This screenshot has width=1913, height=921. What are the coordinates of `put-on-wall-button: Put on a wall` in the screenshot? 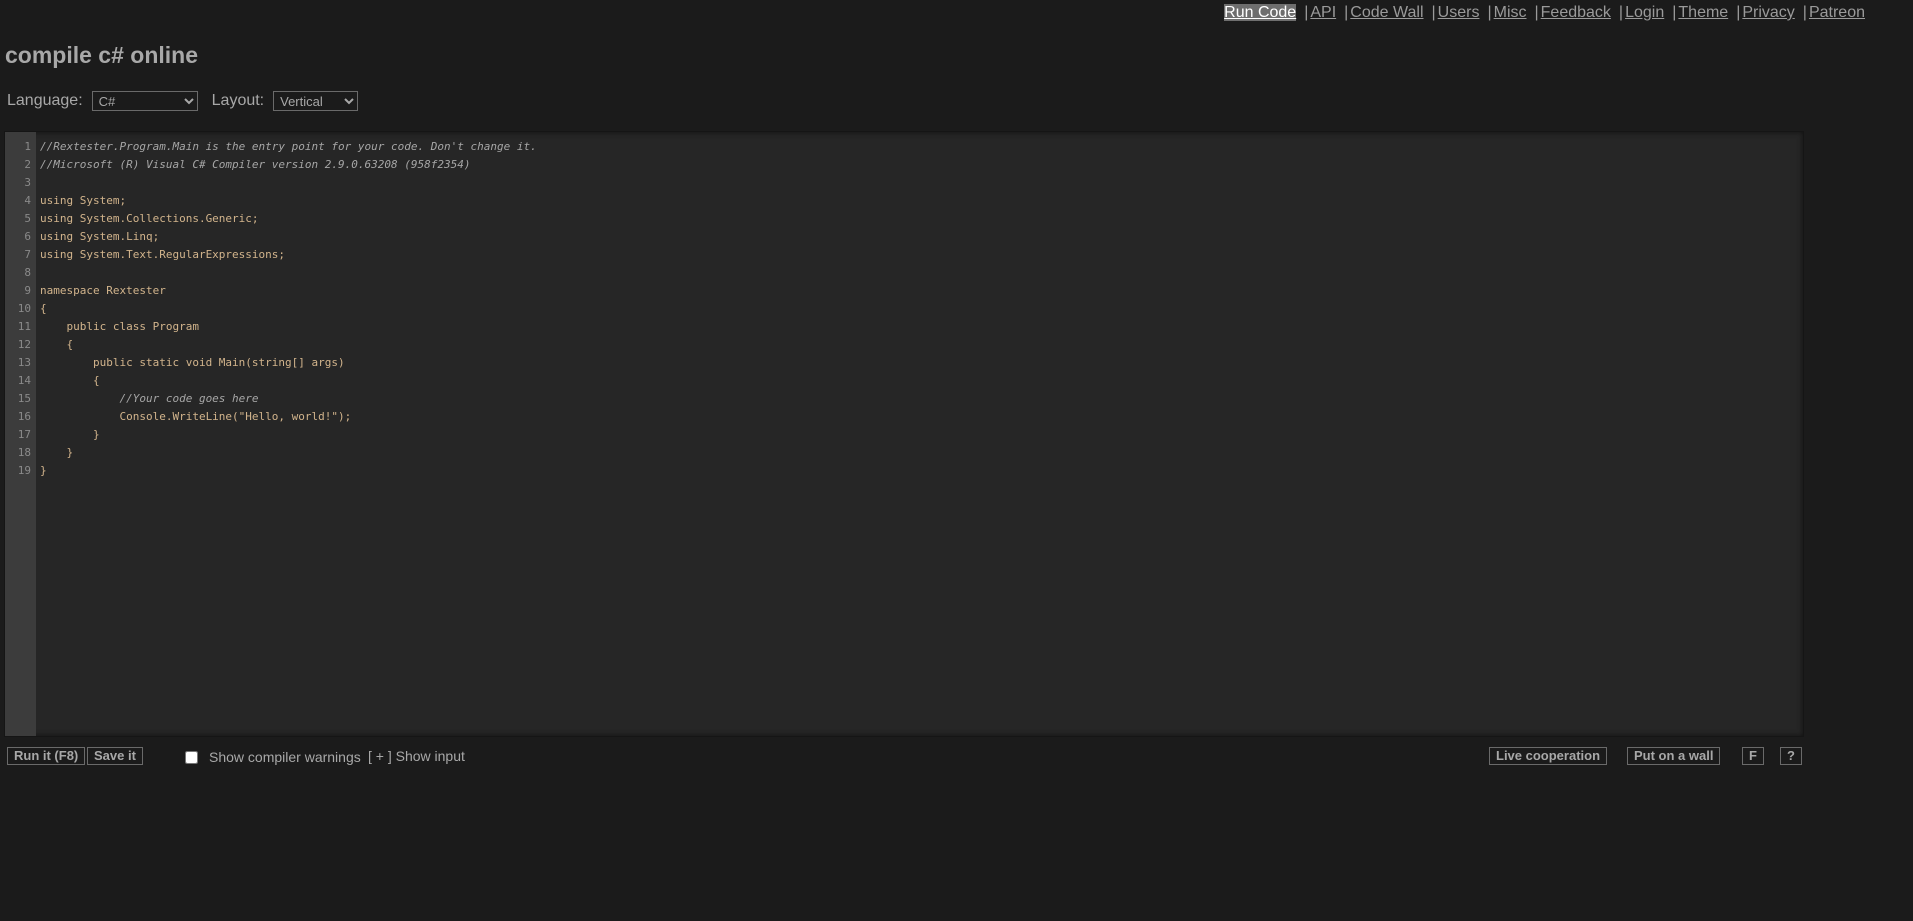 It's located at (1674, 756).